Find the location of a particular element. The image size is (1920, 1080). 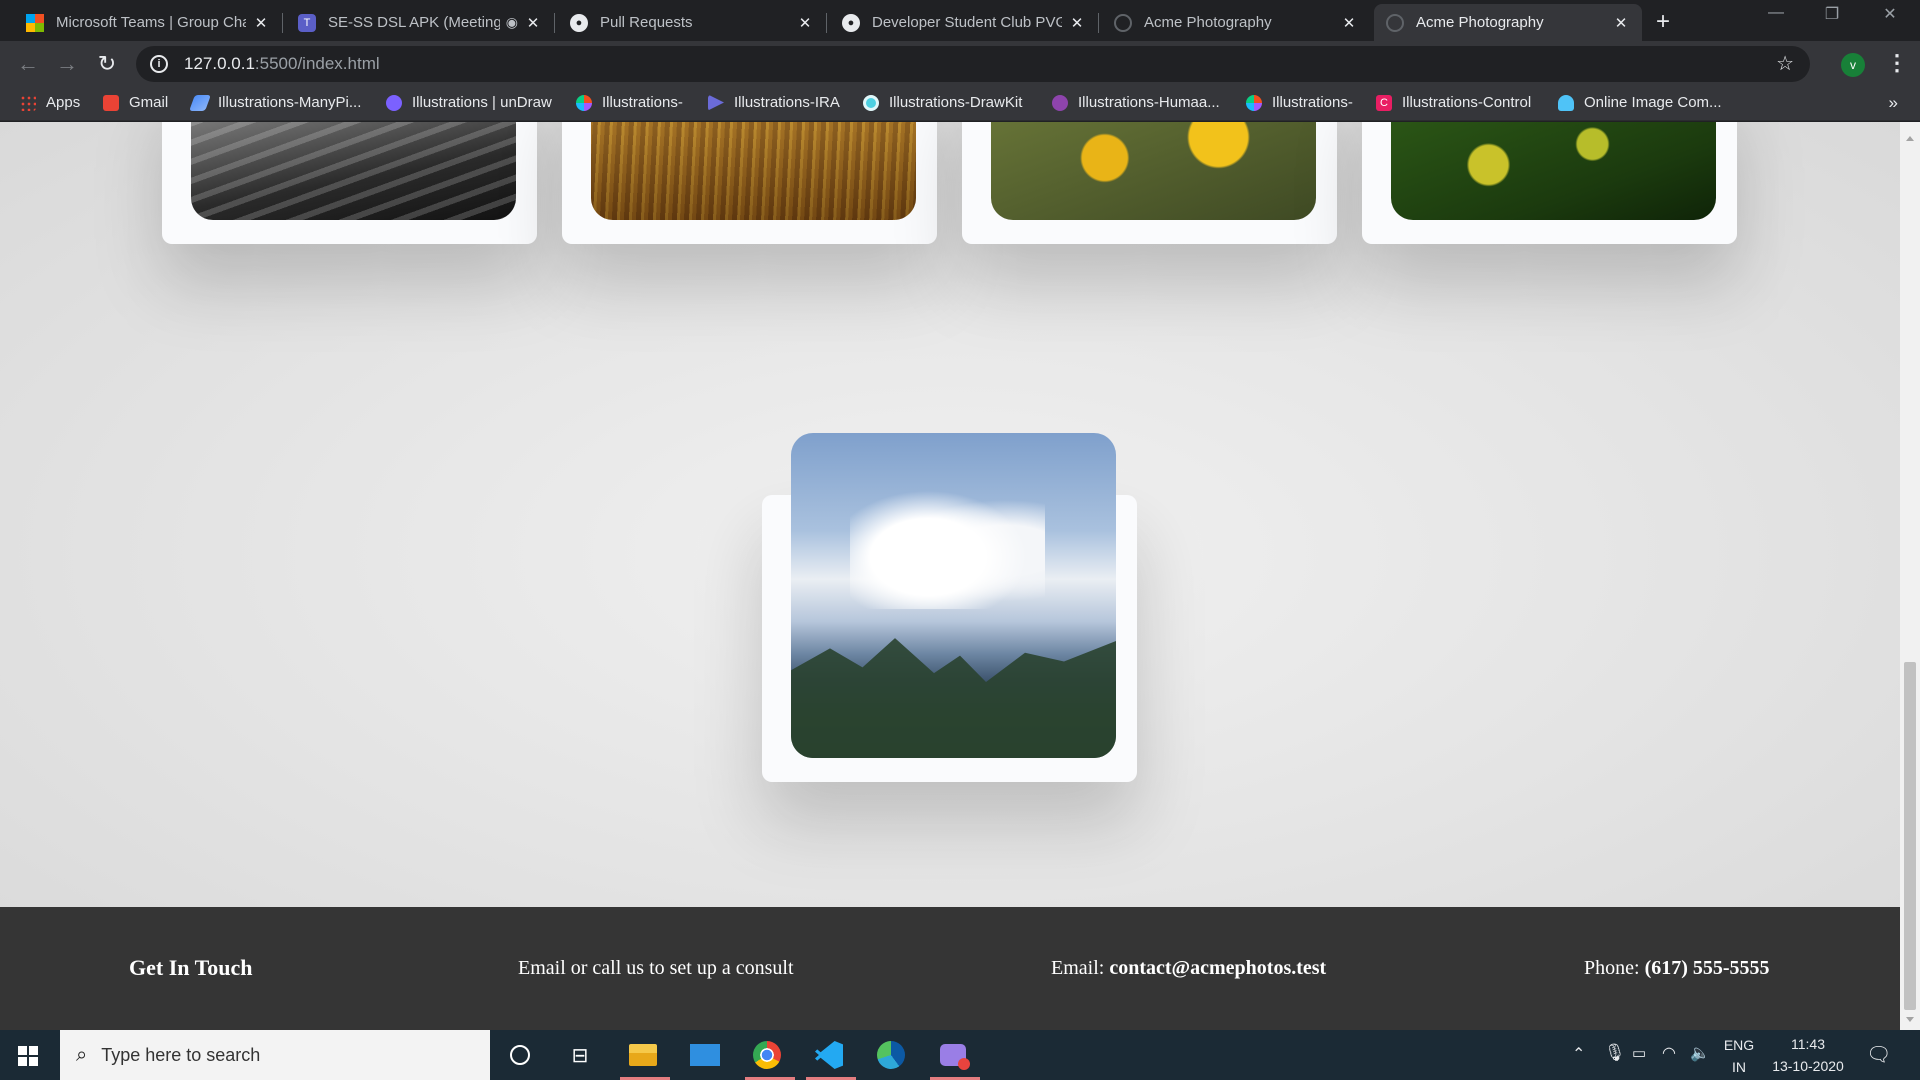

forward-icon: → is located at coordinates (67, 64).